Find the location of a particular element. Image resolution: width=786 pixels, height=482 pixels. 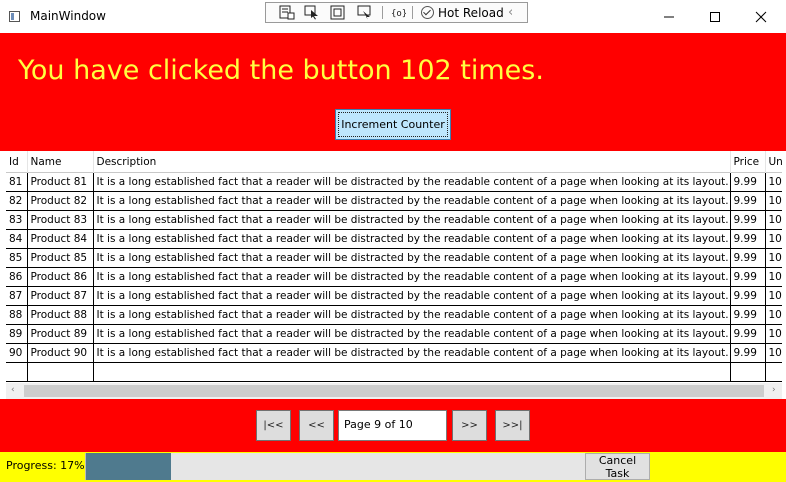

scrollbar-thumb is located at coordinates (394, 391).